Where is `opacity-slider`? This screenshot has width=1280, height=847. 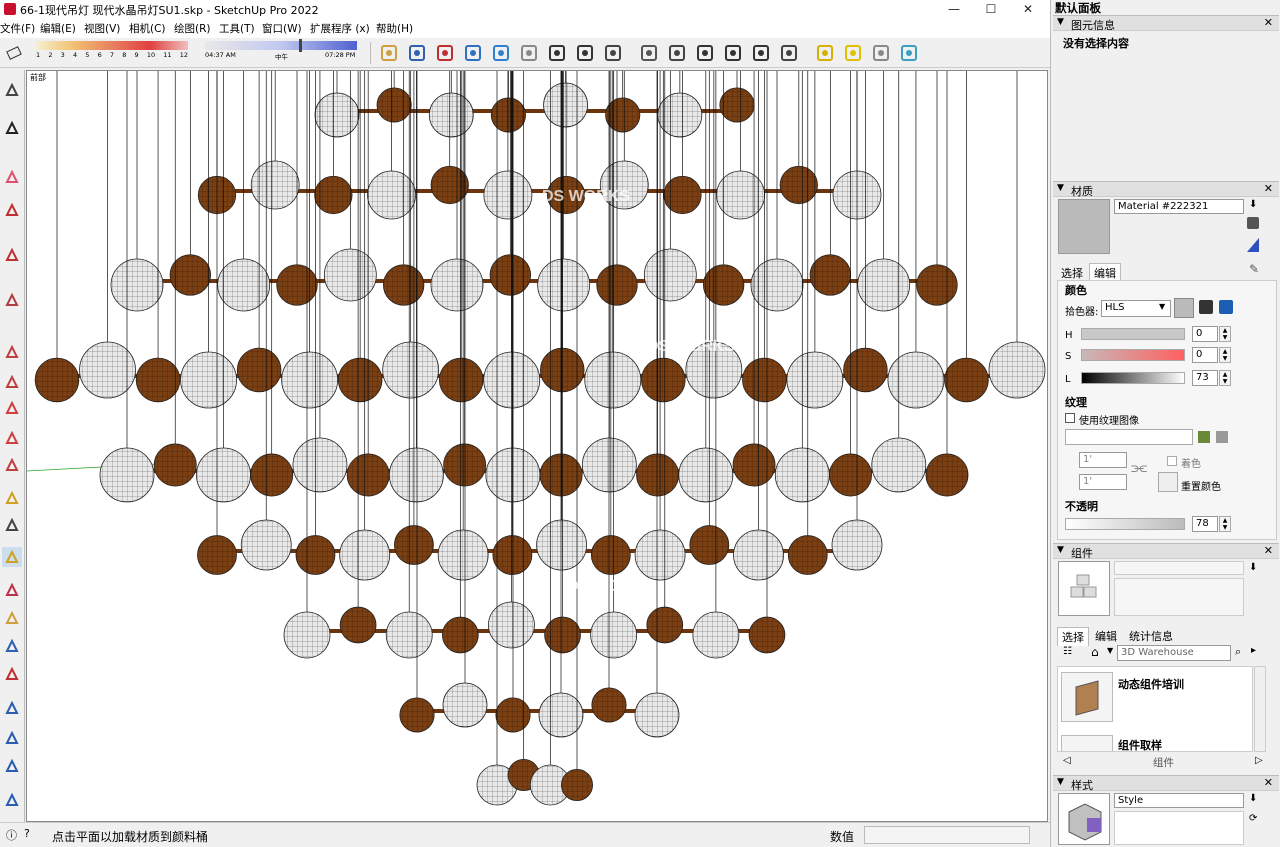 opacity-slider is located at coordinates (1125, 524).